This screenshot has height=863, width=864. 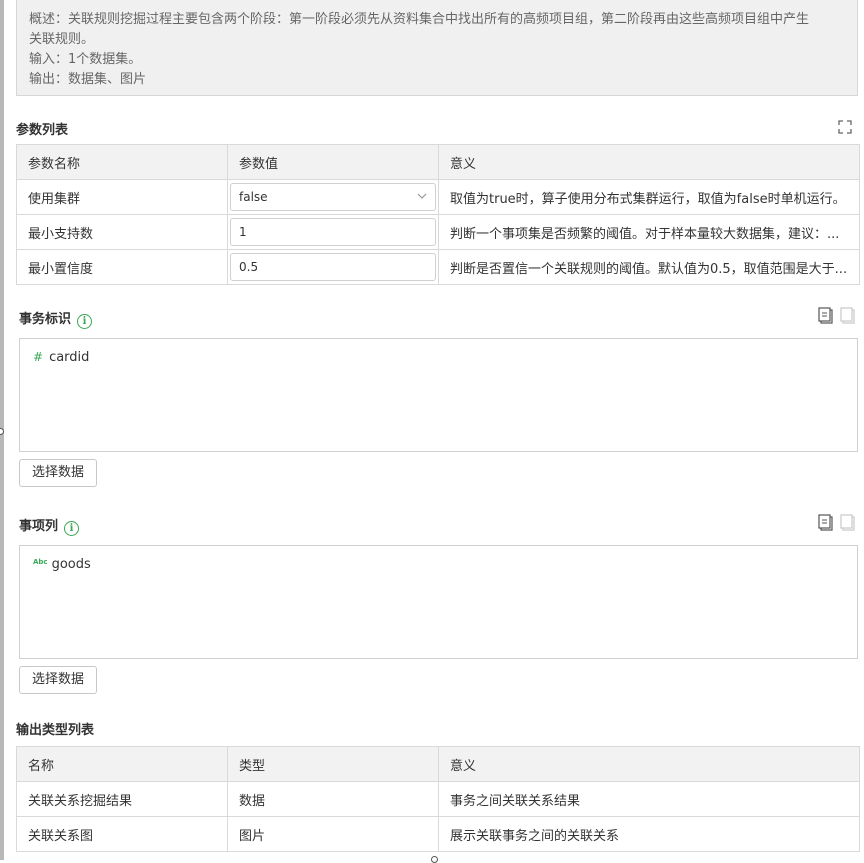 I want to click on items-section-title: 事项列 i, so click(x=49, y=525).